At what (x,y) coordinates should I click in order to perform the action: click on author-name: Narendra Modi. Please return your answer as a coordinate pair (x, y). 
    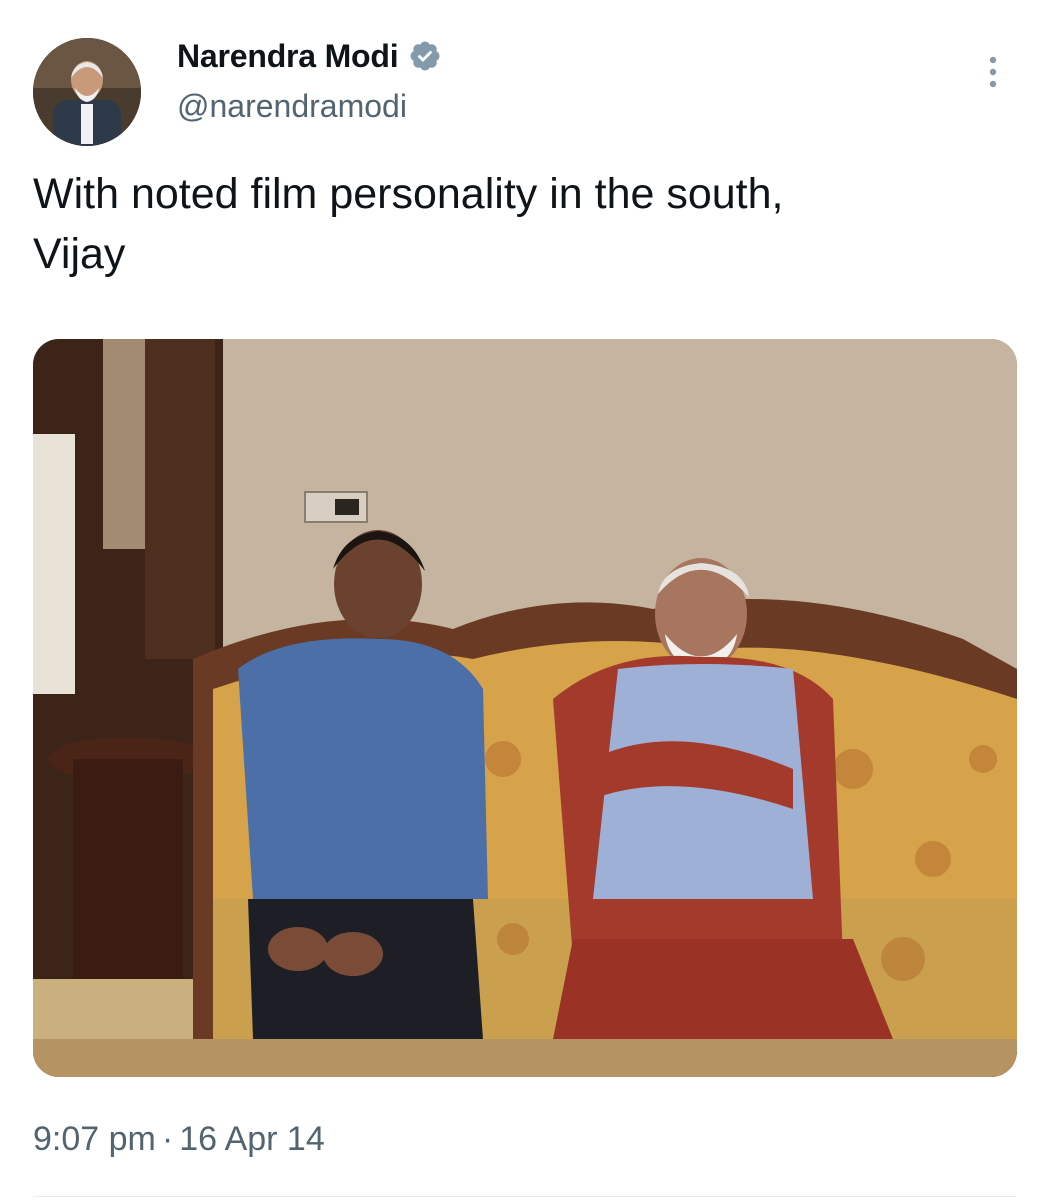
    Looking at the image, I should click on (309, 56).